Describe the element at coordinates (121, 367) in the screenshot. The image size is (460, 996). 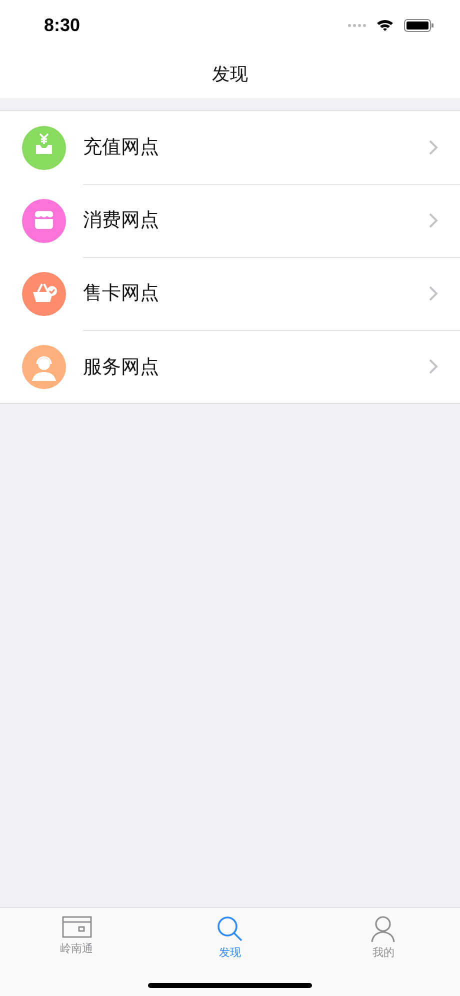
I see `menu-label: 服务网点` at that location.